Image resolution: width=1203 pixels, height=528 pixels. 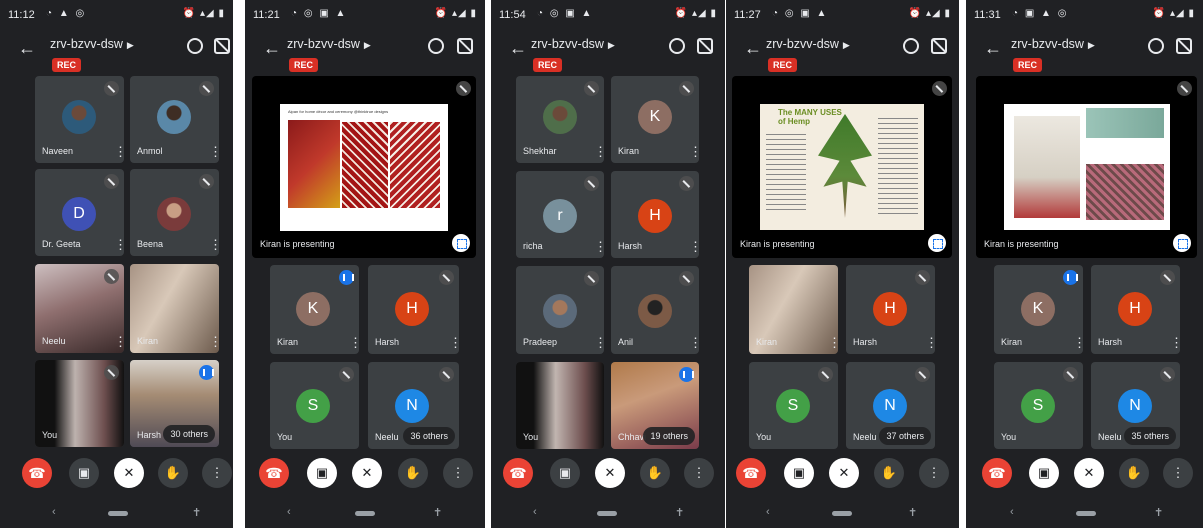 I want to click on participant-tile: N Neelu 36 others, so click(x=413, y=405).